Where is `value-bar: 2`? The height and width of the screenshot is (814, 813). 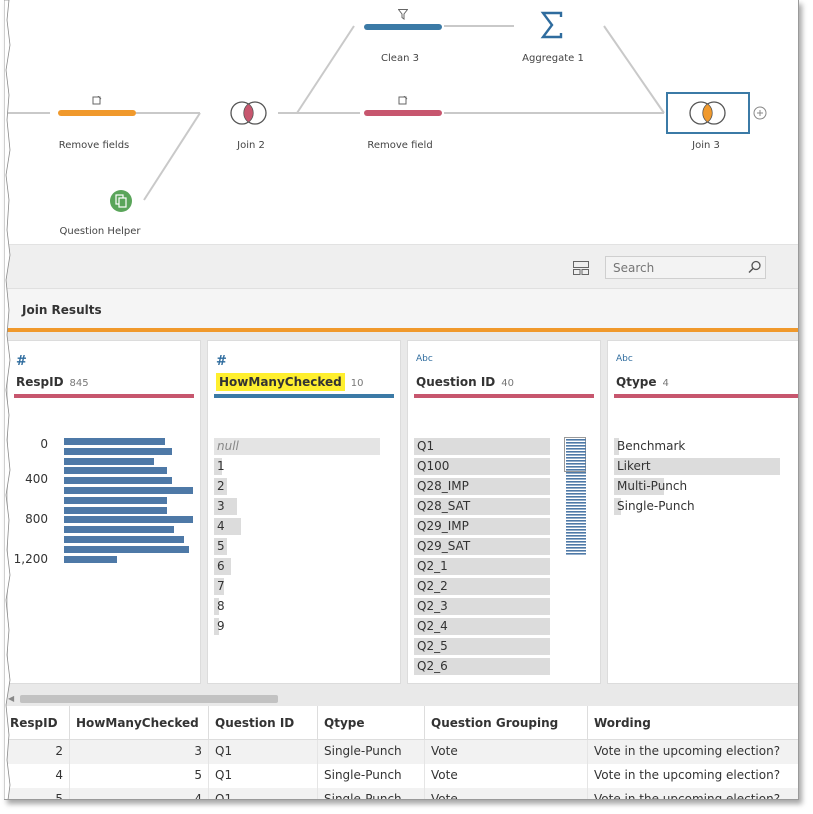
value-bar: 2 is located at coordinates (297, 486).